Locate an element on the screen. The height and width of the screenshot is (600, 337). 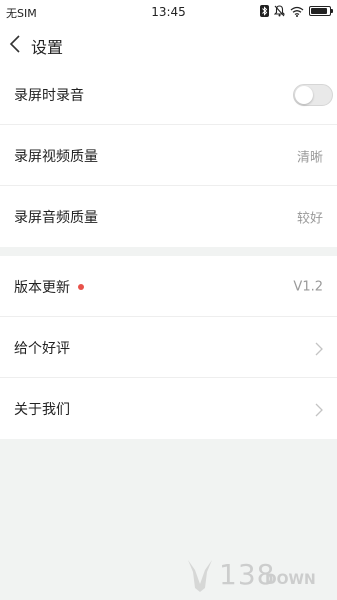
setting-label: 版本更新 is located at coordinates (42, 287).